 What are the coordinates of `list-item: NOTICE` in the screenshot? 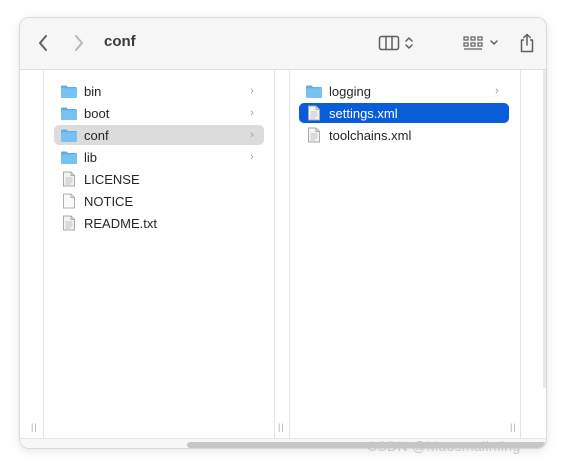 It's located at (159, 201).